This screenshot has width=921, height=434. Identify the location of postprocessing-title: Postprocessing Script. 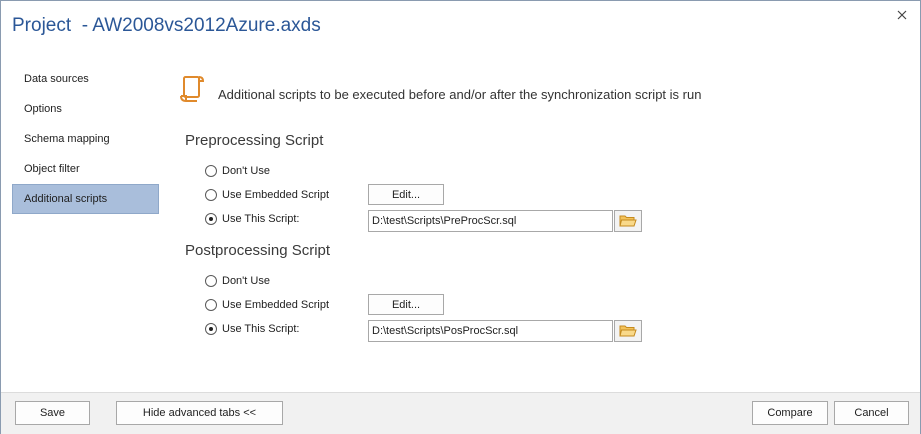
(258, 250).